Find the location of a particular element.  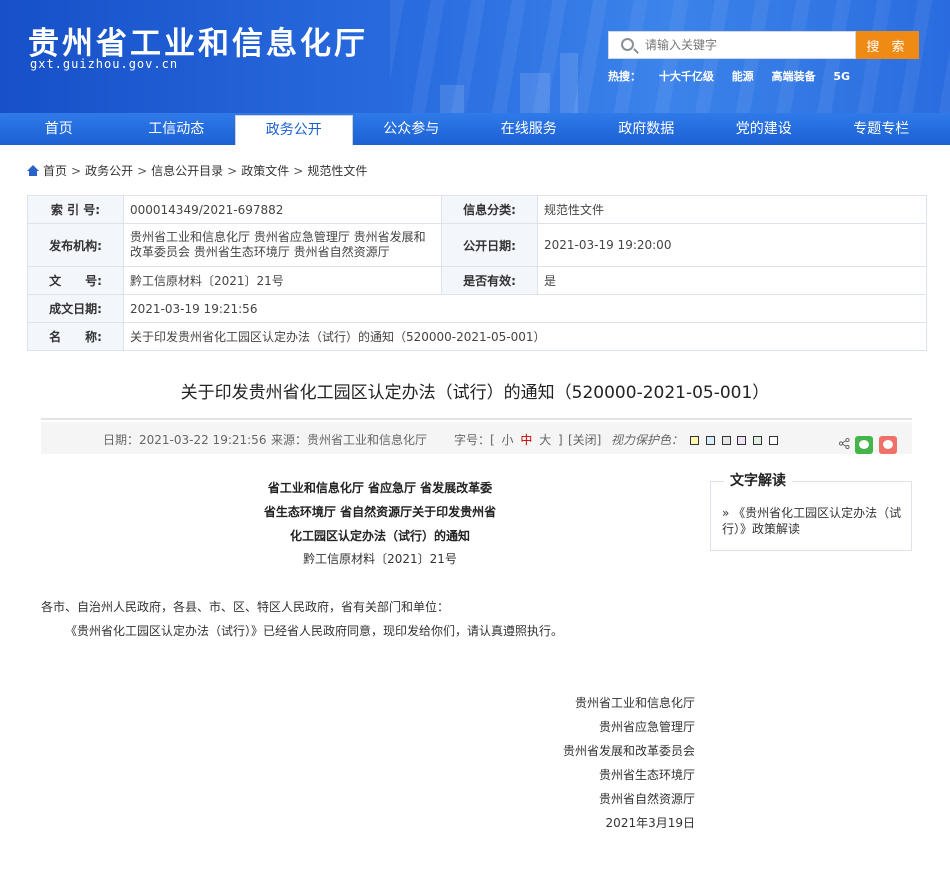

nav-item-online-service: 在线服务 is located at coordinates (529, 129).